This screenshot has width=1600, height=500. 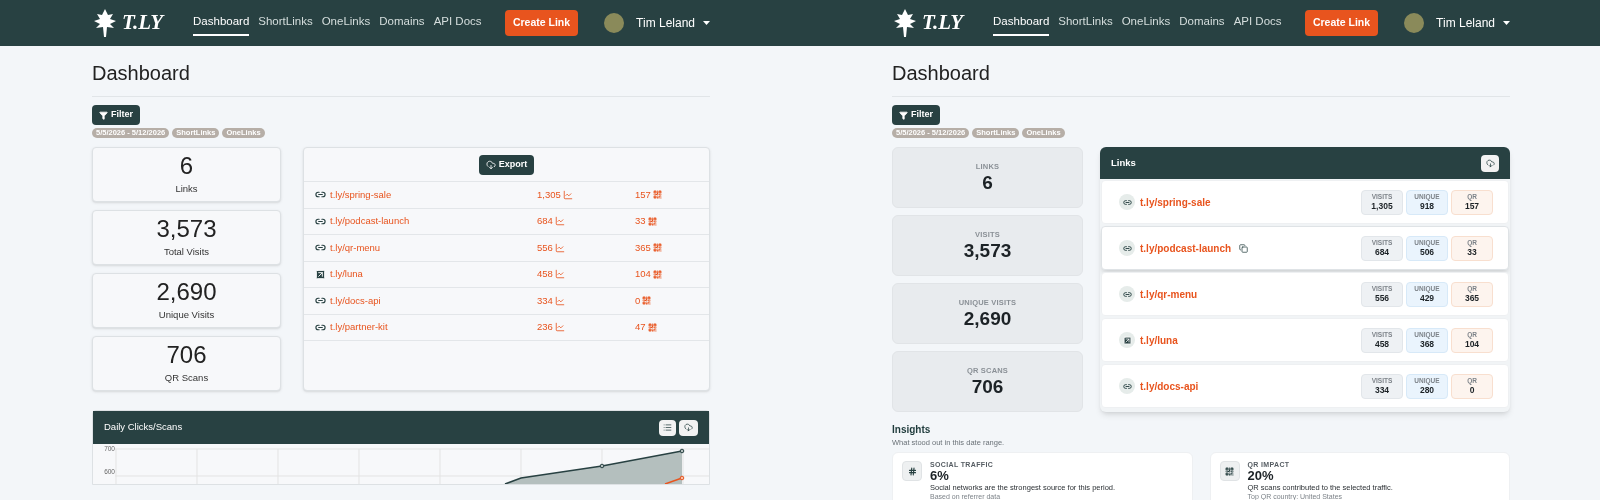 I want to click on list-icon, so click(x=667, y=427).